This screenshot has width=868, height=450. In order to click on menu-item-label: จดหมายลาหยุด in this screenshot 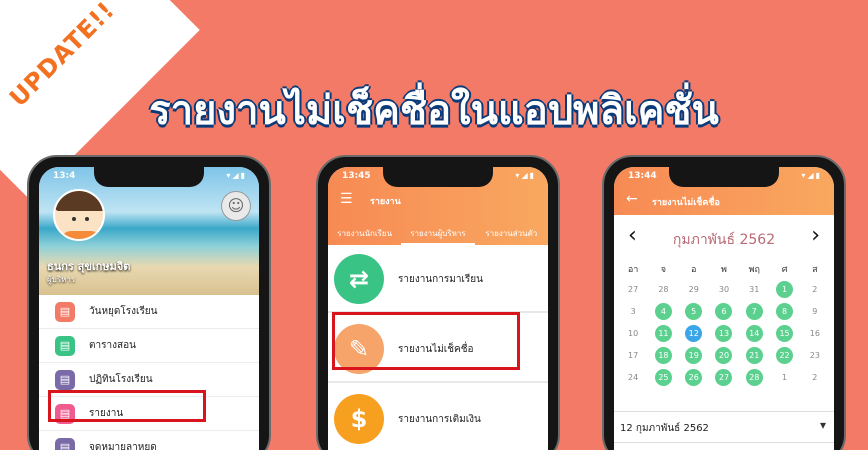, I will do `click(123, 446)`.